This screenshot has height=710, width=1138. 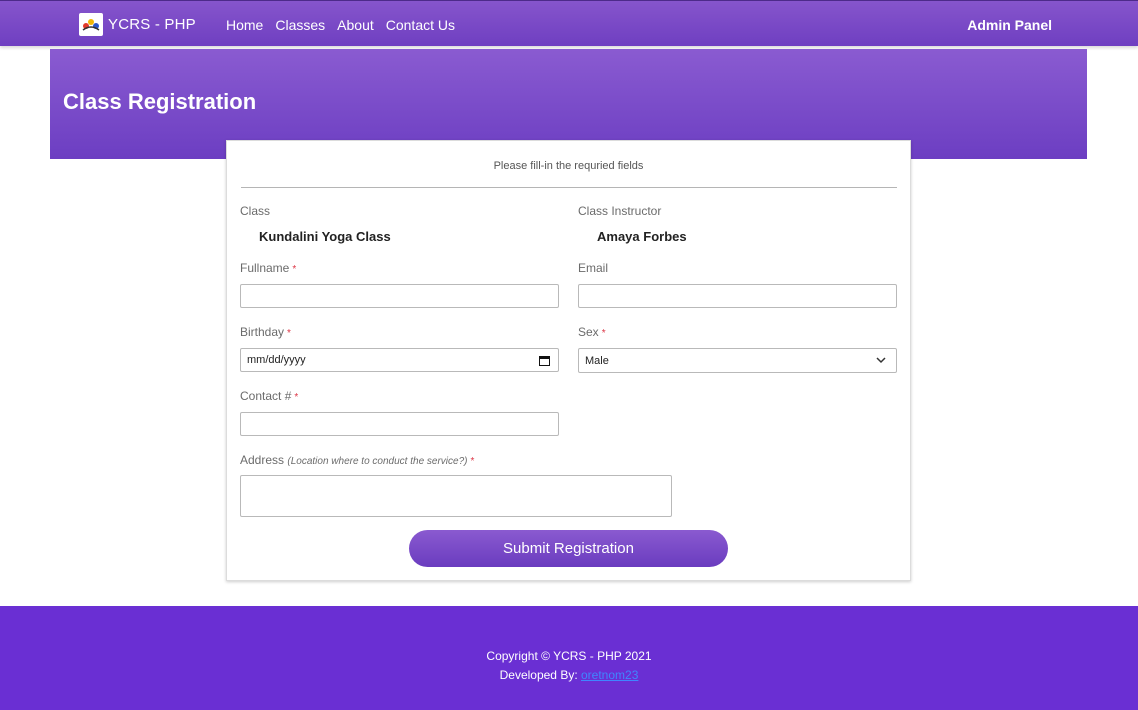 What do you see at coordinates (265, 268) in the screenshot?
I see `fullname-label-text: Fullname` at bounding box center [265, 268].